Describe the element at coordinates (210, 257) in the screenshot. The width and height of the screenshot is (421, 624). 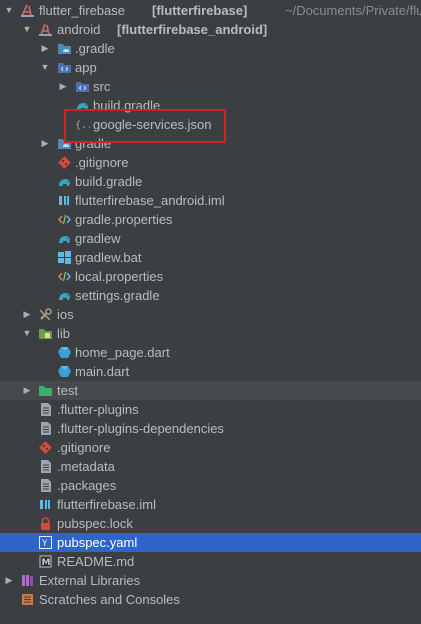
I see `tree-row-gradlew-bat: gradlew.bat` at that location.